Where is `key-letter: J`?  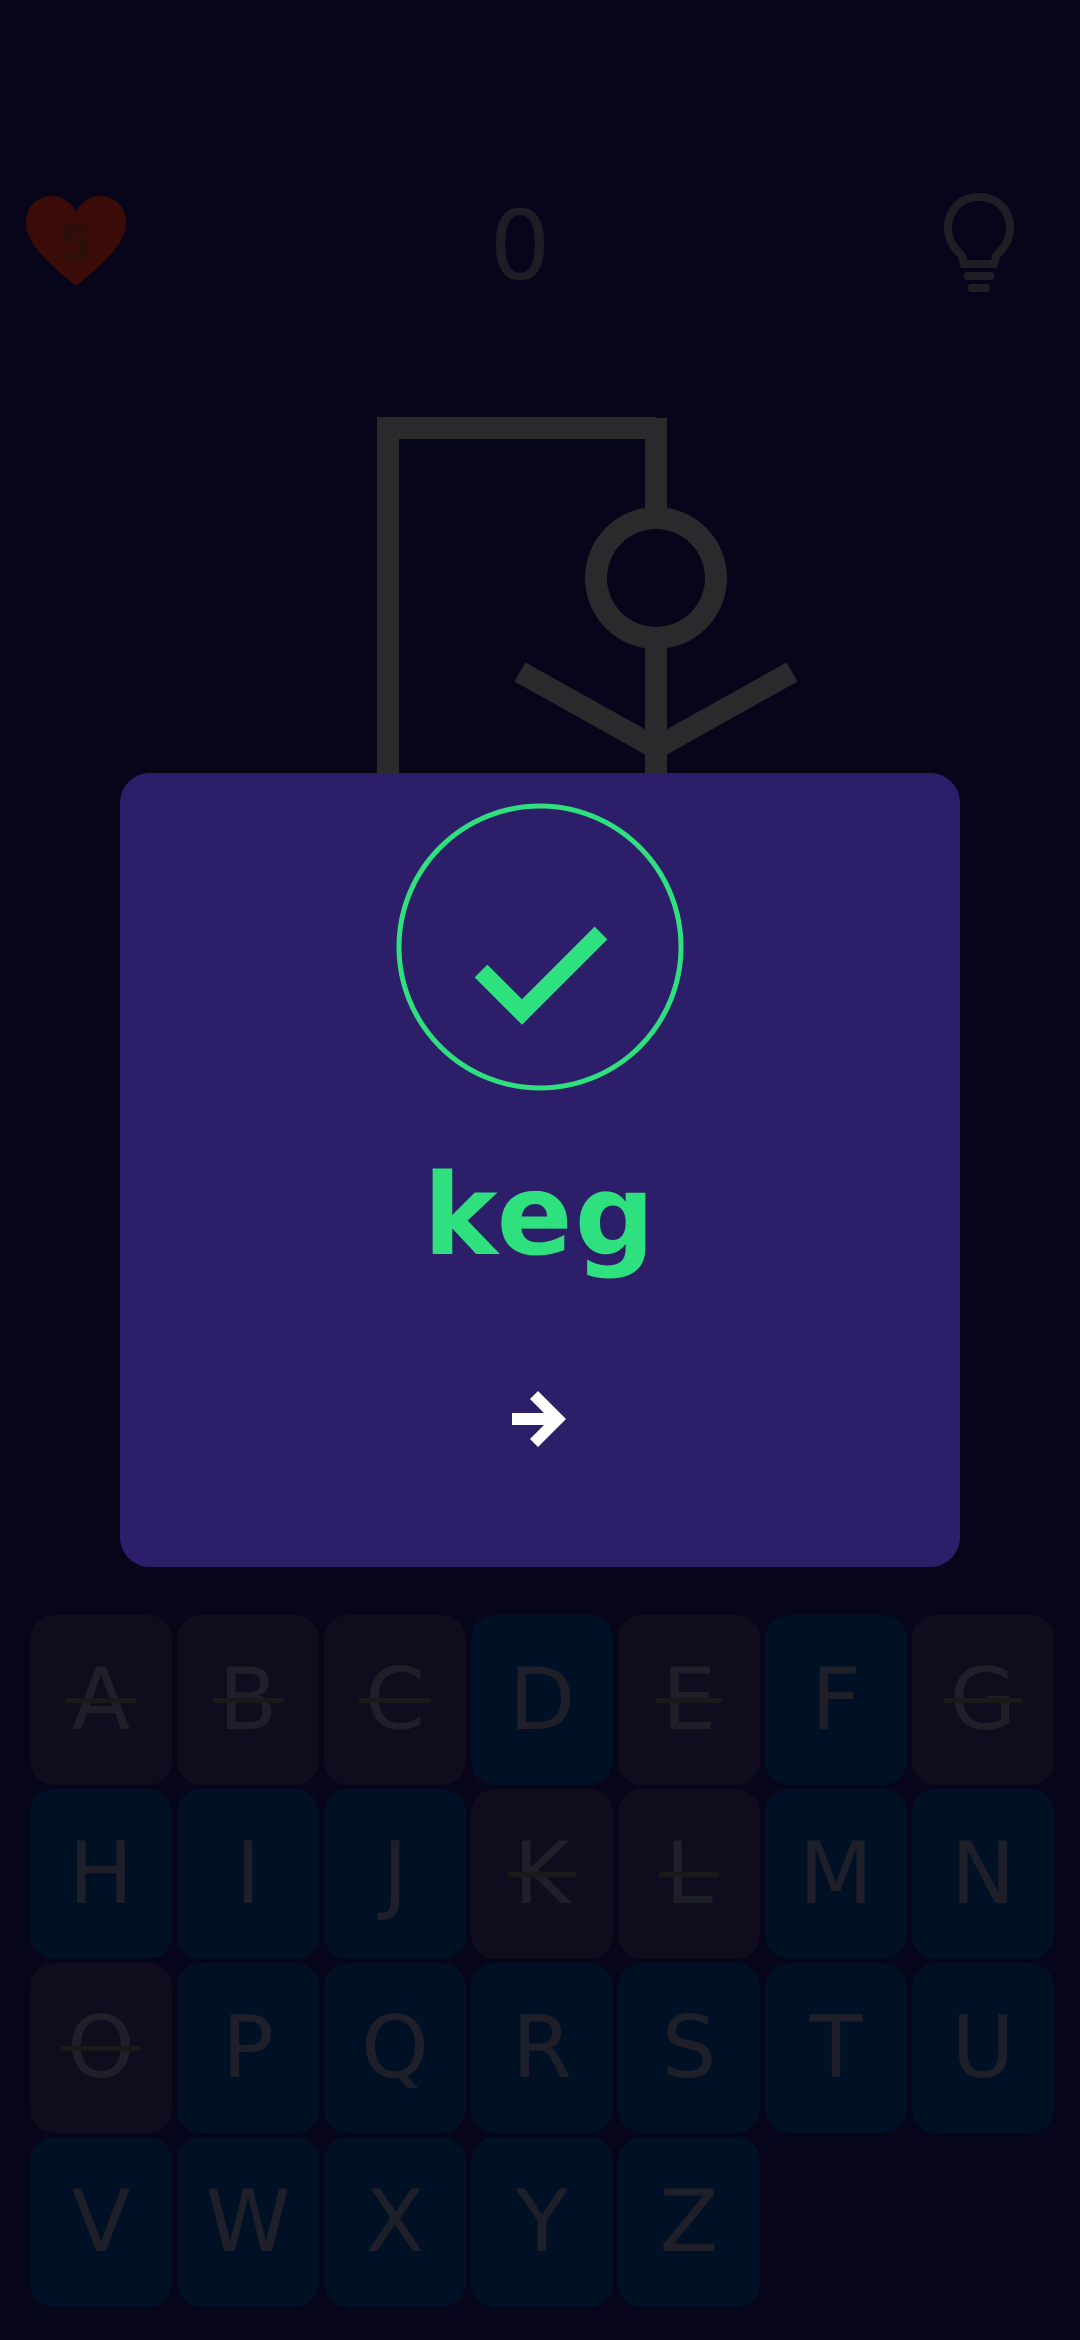
key-letter: J is located at coordinates (395, 1874).